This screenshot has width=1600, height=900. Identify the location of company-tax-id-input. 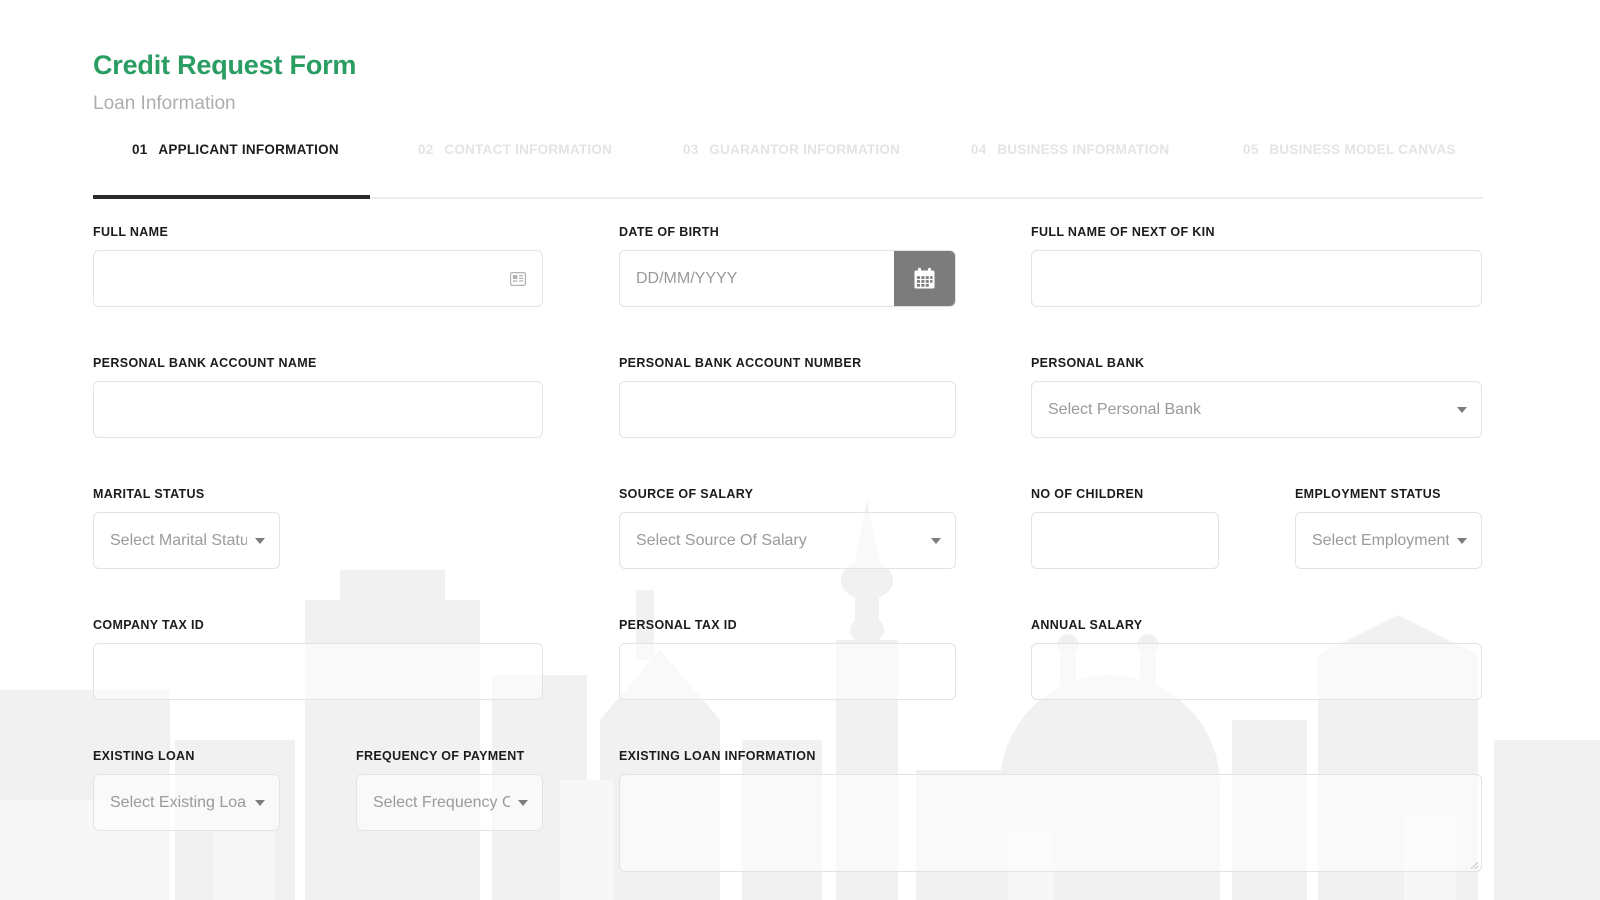
(318, 671).